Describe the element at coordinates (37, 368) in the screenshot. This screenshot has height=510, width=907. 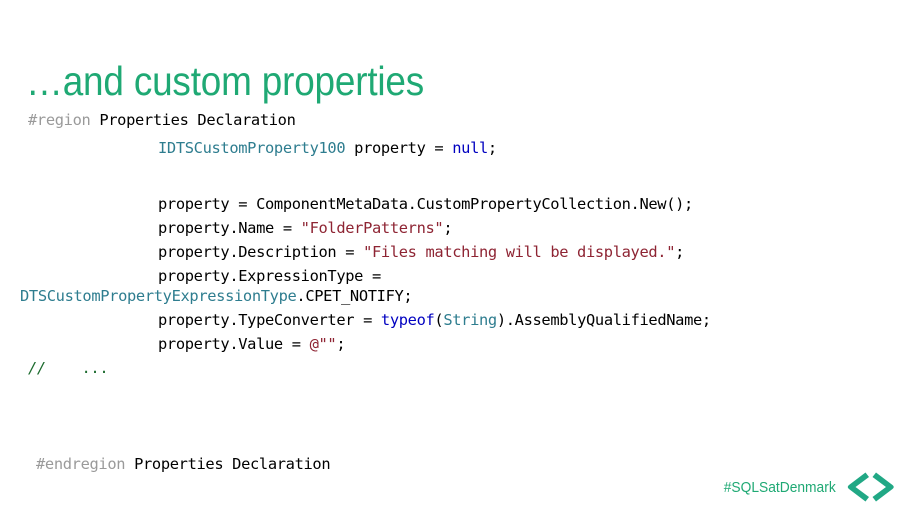
I see `code-token: //` at that location.